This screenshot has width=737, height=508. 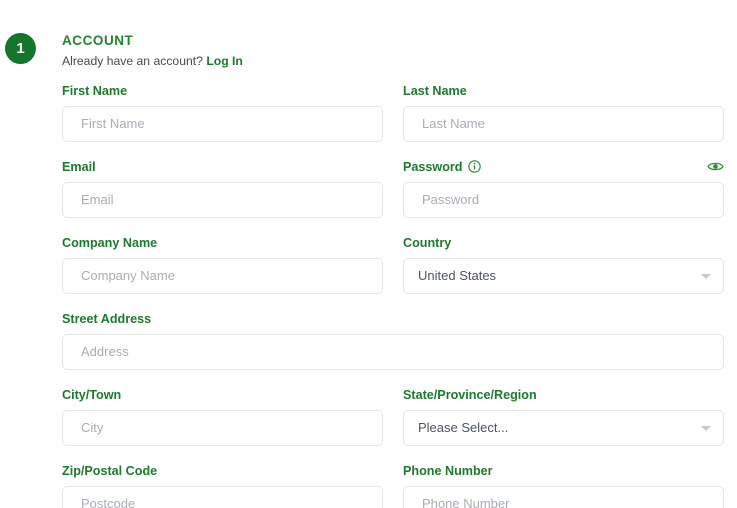 I want to click on zip-input, so click(x=222, y=496).